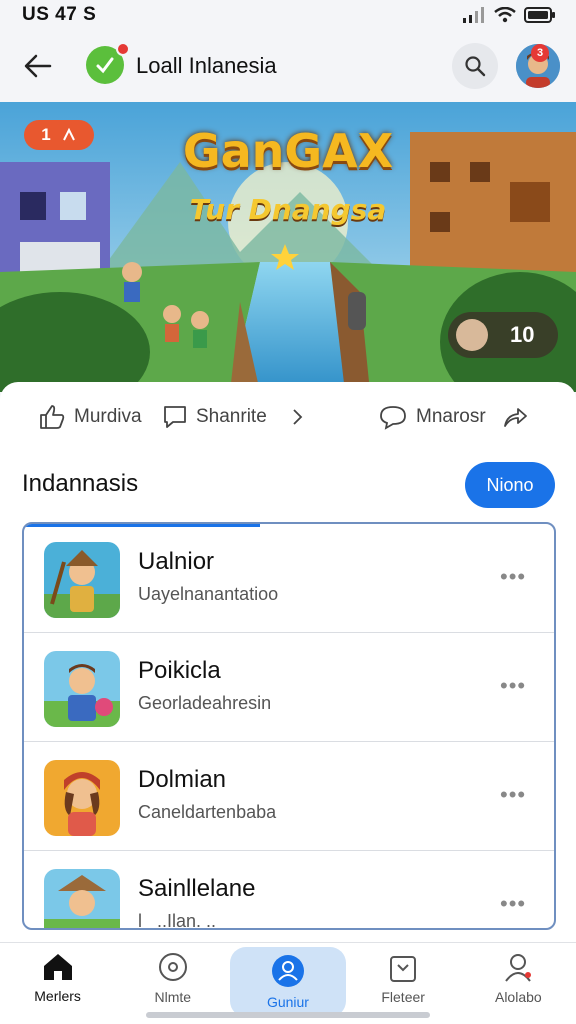 The height and width of the screenshot is (1024, 576). I want to click on list-item: Ualnior Uayelnanantatioo •••, so click(289, 578).